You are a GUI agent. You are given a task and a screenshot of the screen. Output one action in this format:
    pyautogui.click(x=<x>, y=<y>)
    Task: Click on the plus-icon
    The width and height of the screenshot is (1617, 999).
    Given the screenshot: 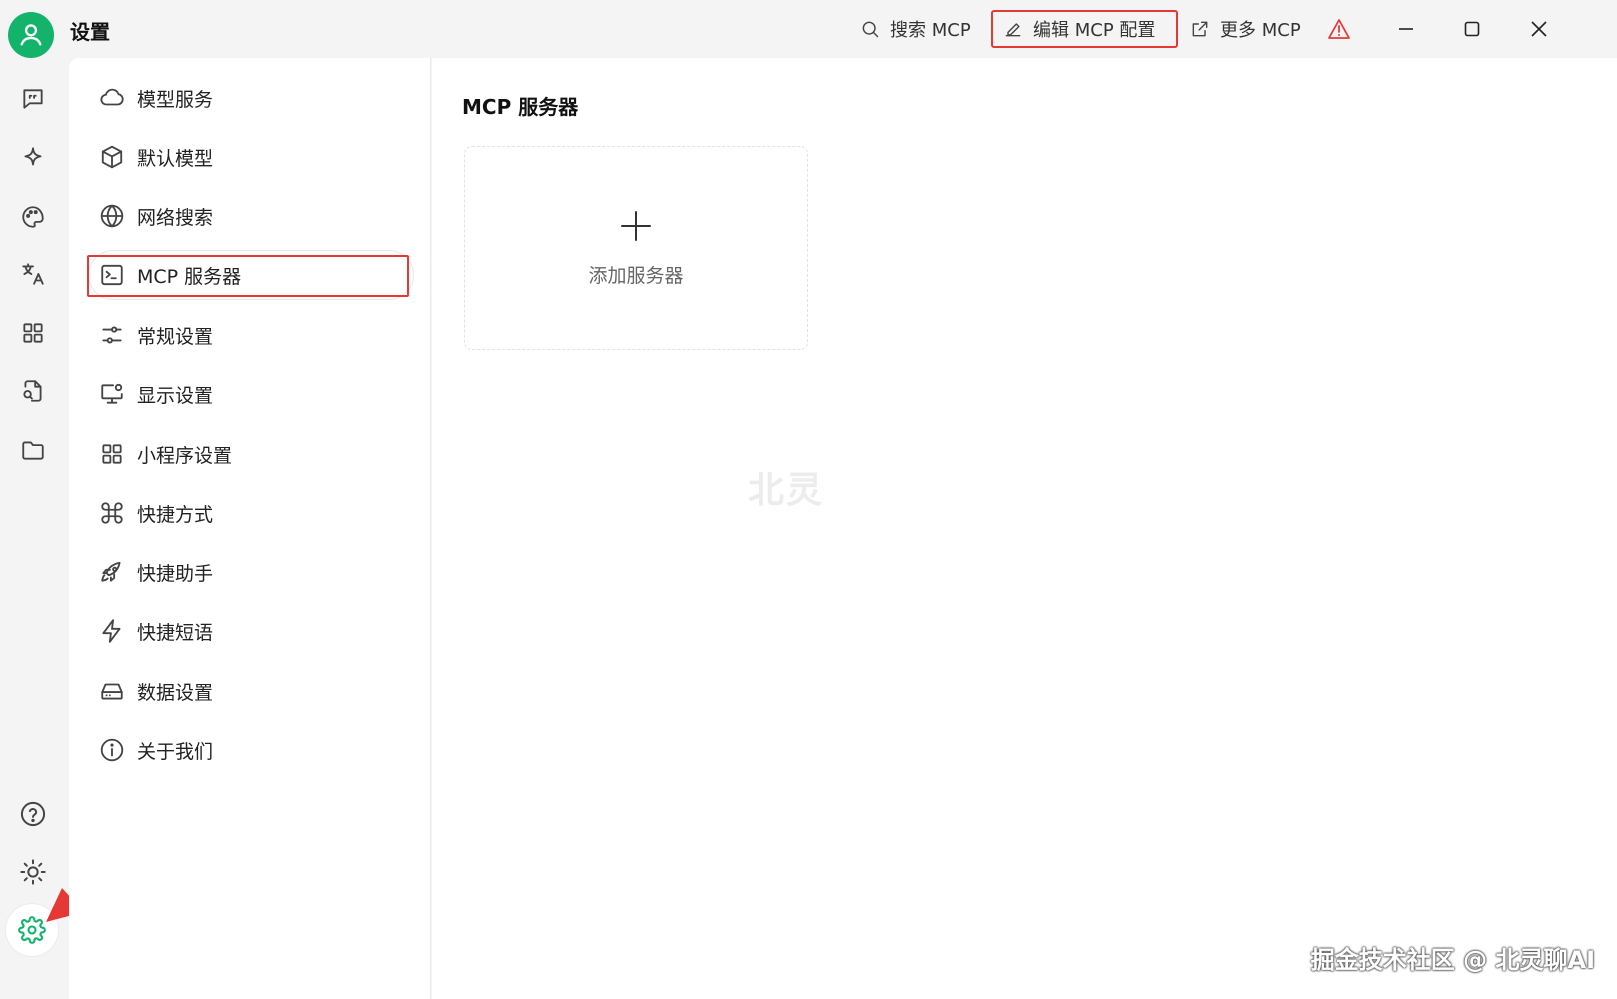 What is the action you would take?
    pyautogui.click(x=636, y=225)
    